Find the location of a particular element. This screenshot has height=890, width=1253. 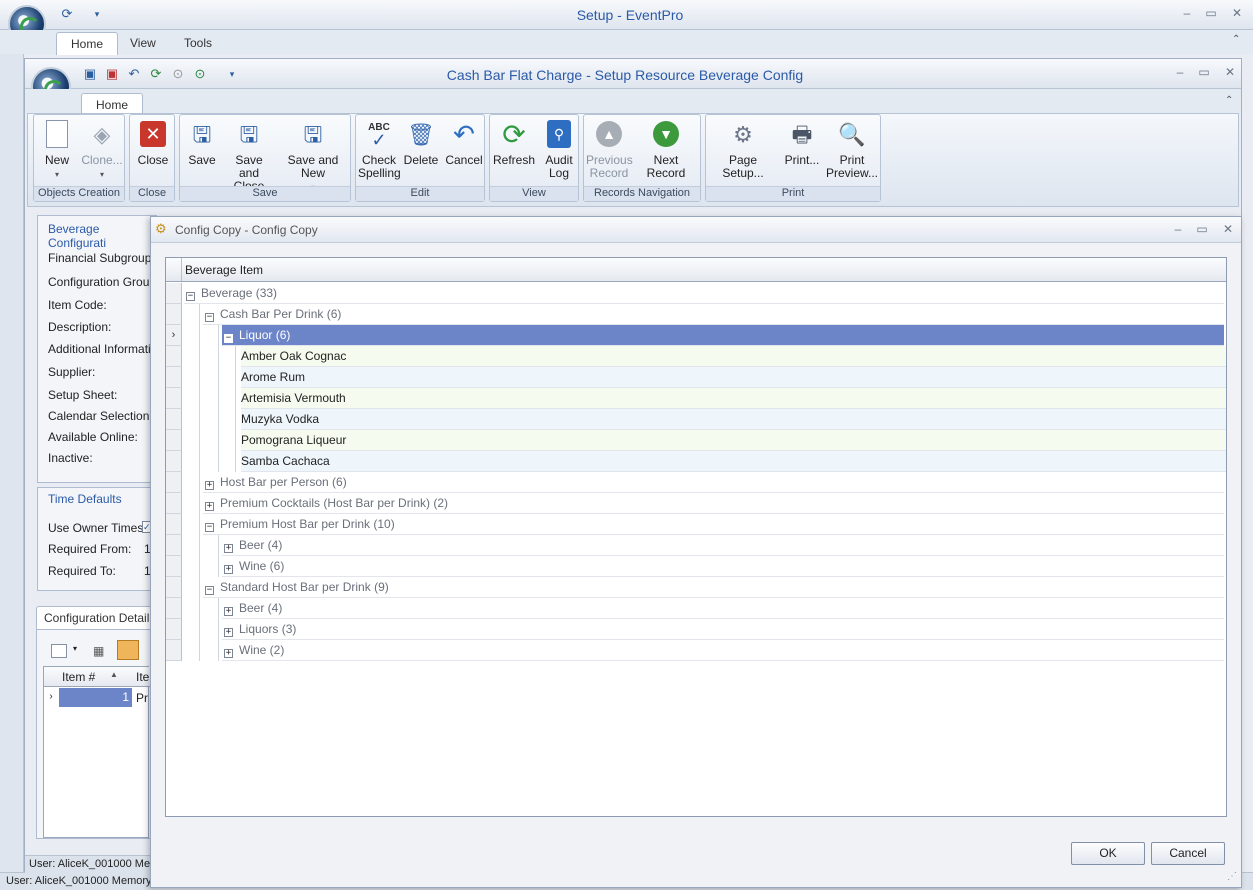

tree-row: Arome Rum is located at coordinates (696, 377).